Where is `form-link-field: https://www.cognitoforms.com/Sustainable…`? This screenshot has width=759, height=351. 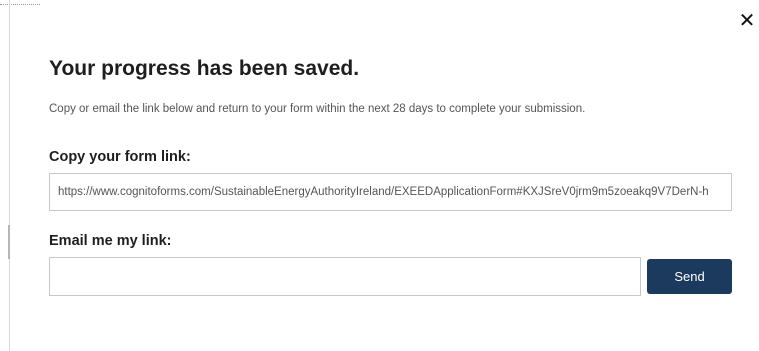 form-link-field: https://www.cognitoforms.com/Sustainable… is located at coordinates (390, 192).